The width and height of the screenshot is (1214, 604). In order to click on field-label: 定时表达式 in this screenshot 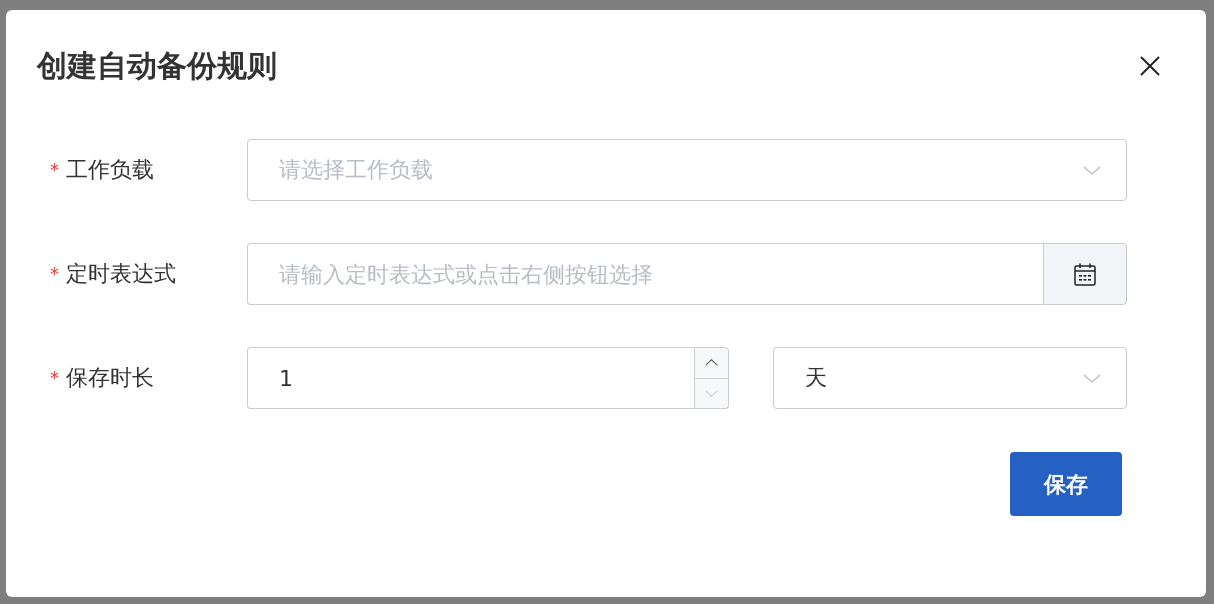, I will do `click(121, 274)`.